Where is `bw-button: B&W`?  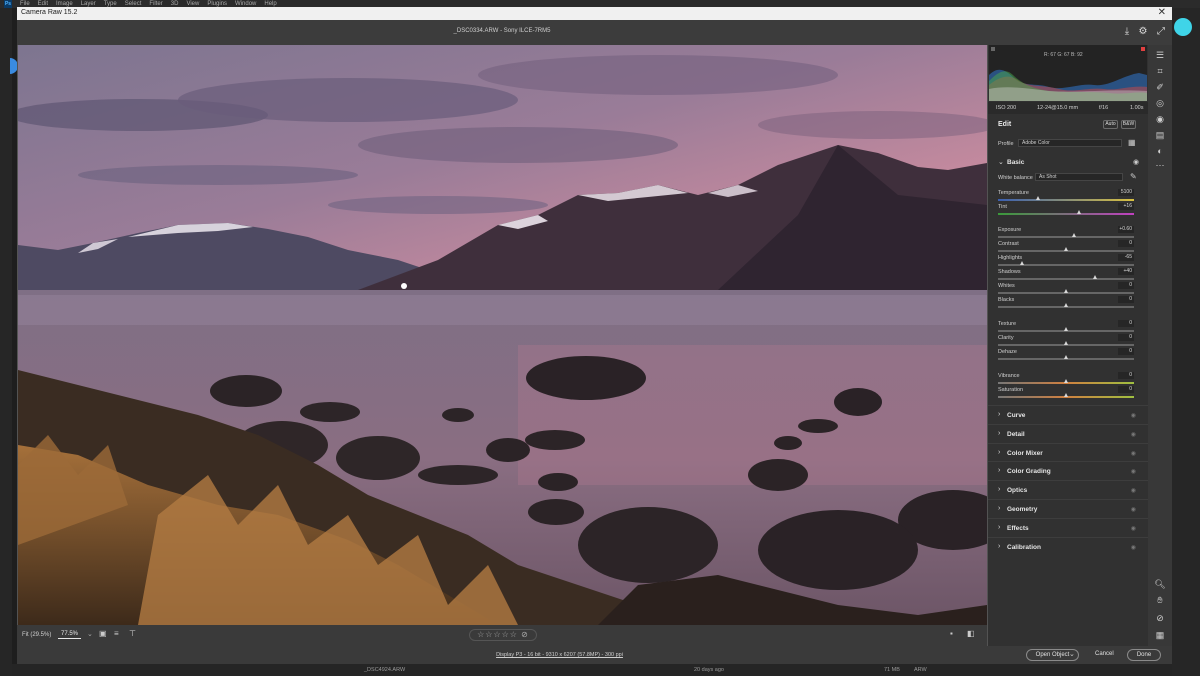 bw-button: B&W is located at coordinates (1128, 124).